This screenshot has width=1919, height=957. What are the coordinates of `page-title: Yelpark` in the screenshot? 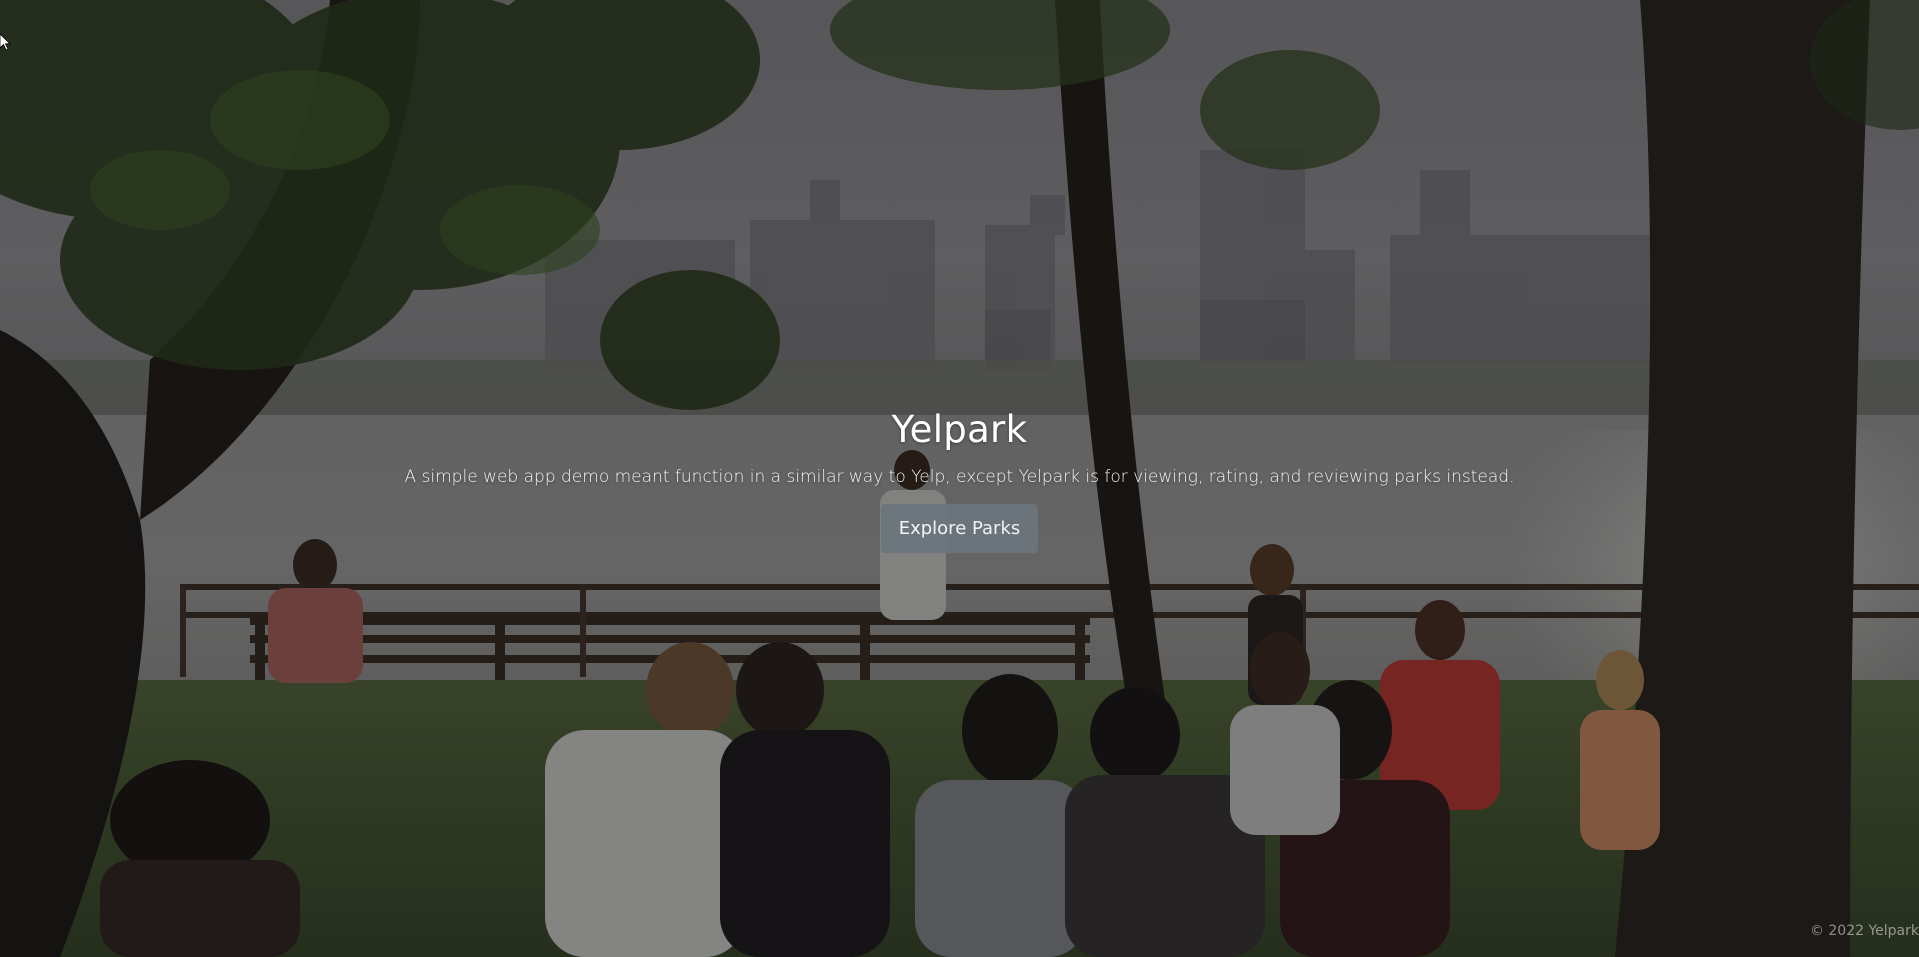 It's located at (959, 429).